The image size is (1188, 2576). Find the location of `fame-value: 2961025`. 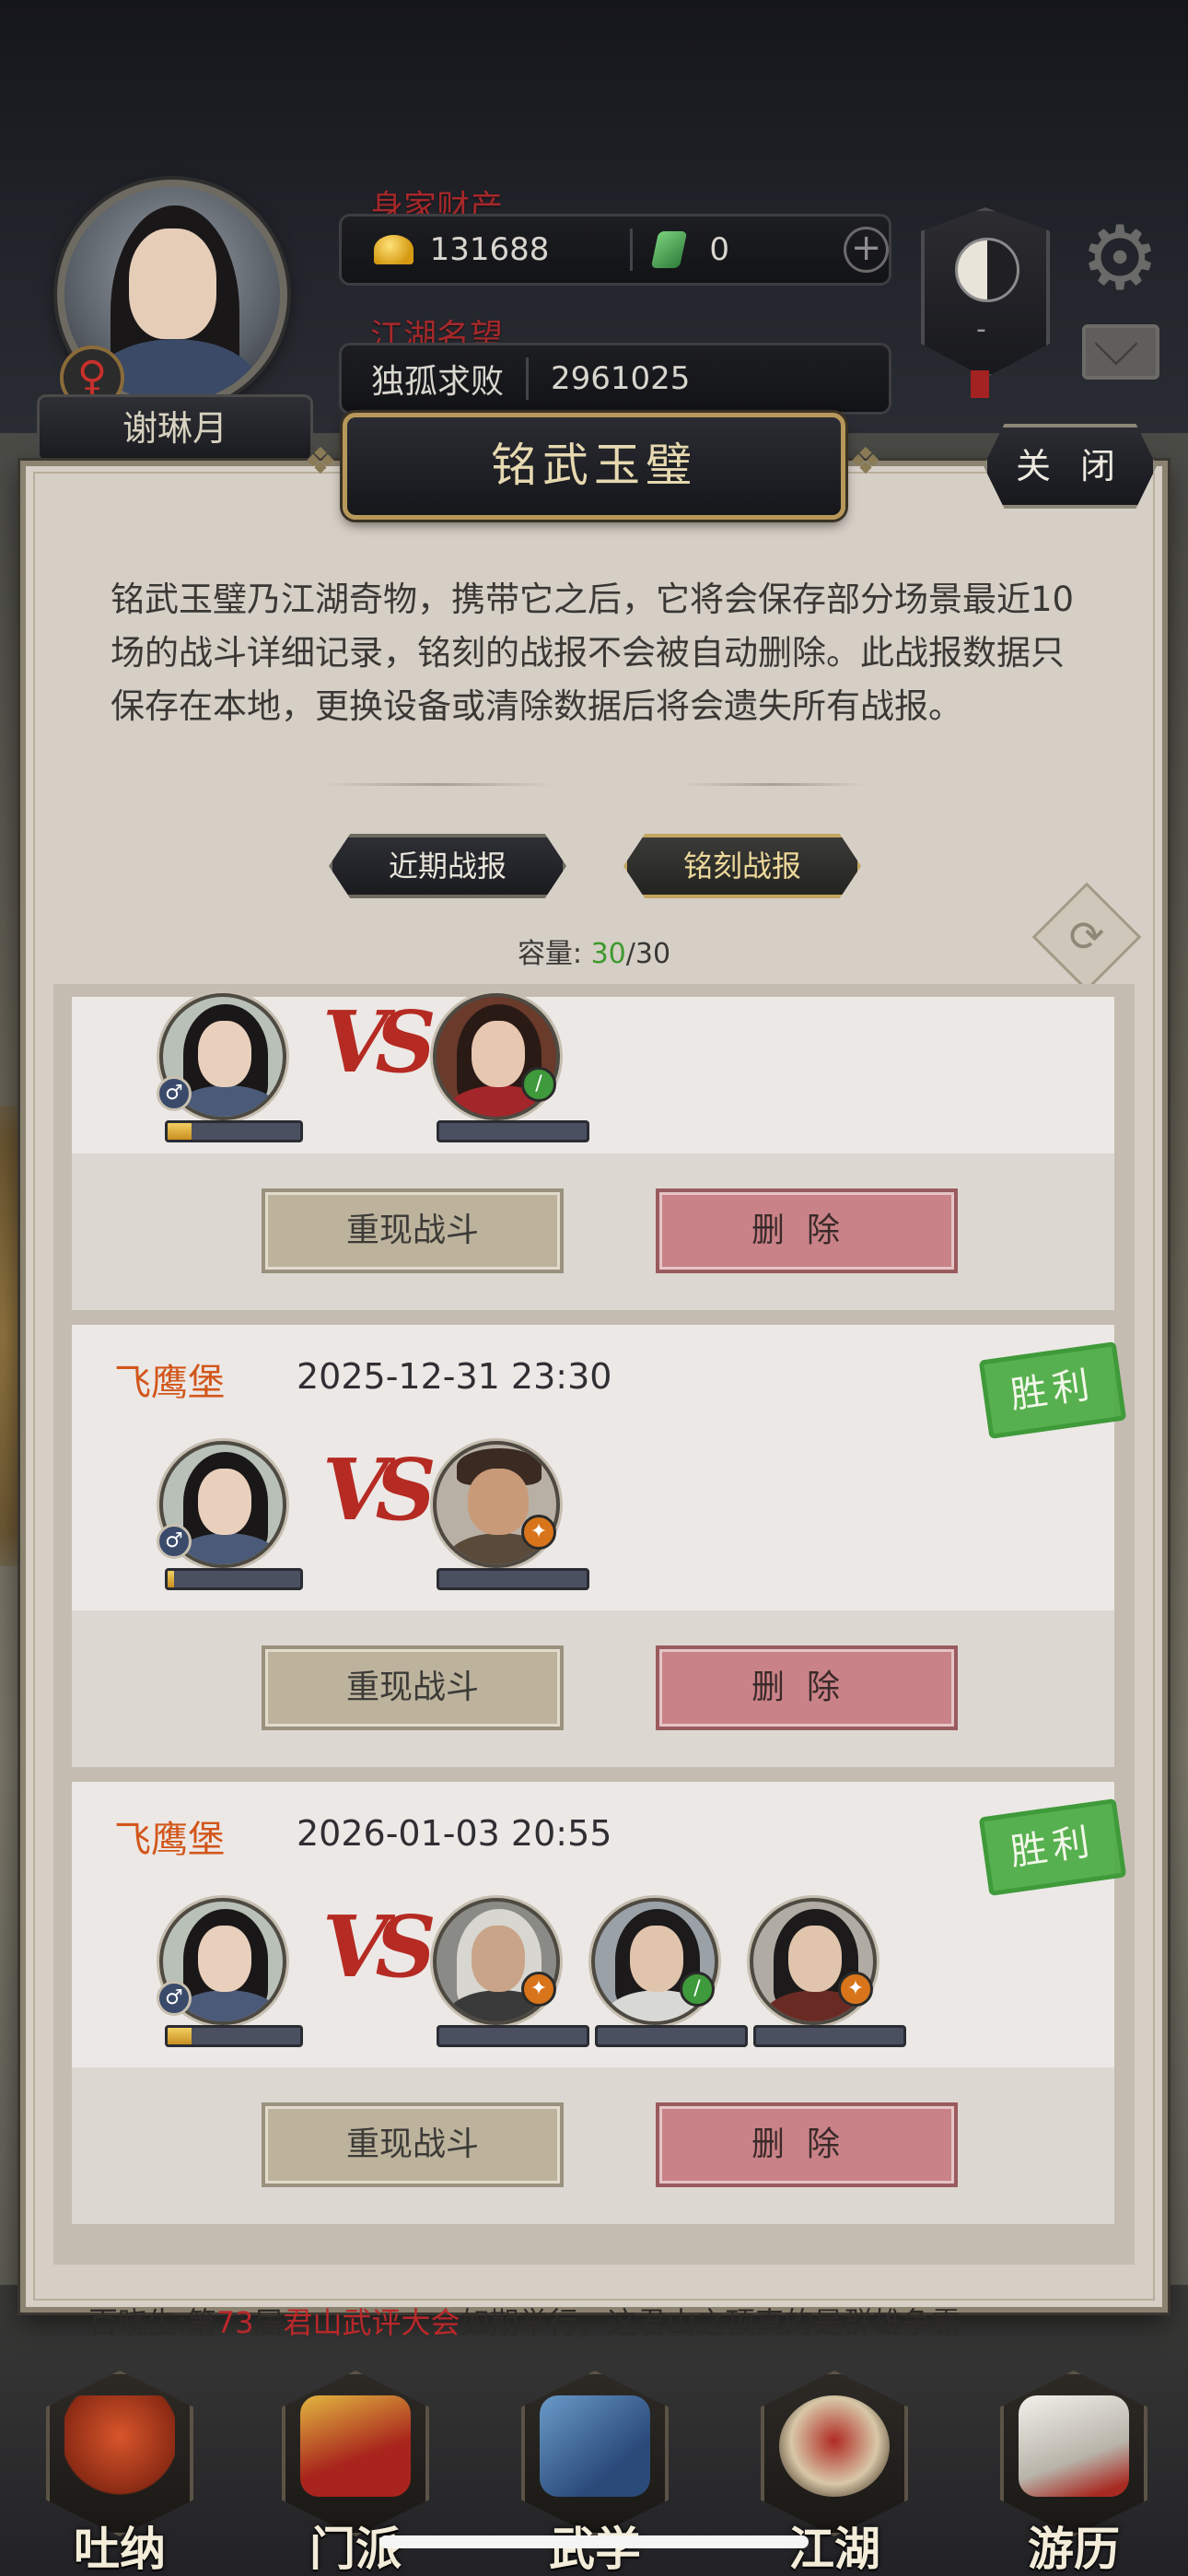

fame-value: 2961025 is located at coordinates (621, 378).